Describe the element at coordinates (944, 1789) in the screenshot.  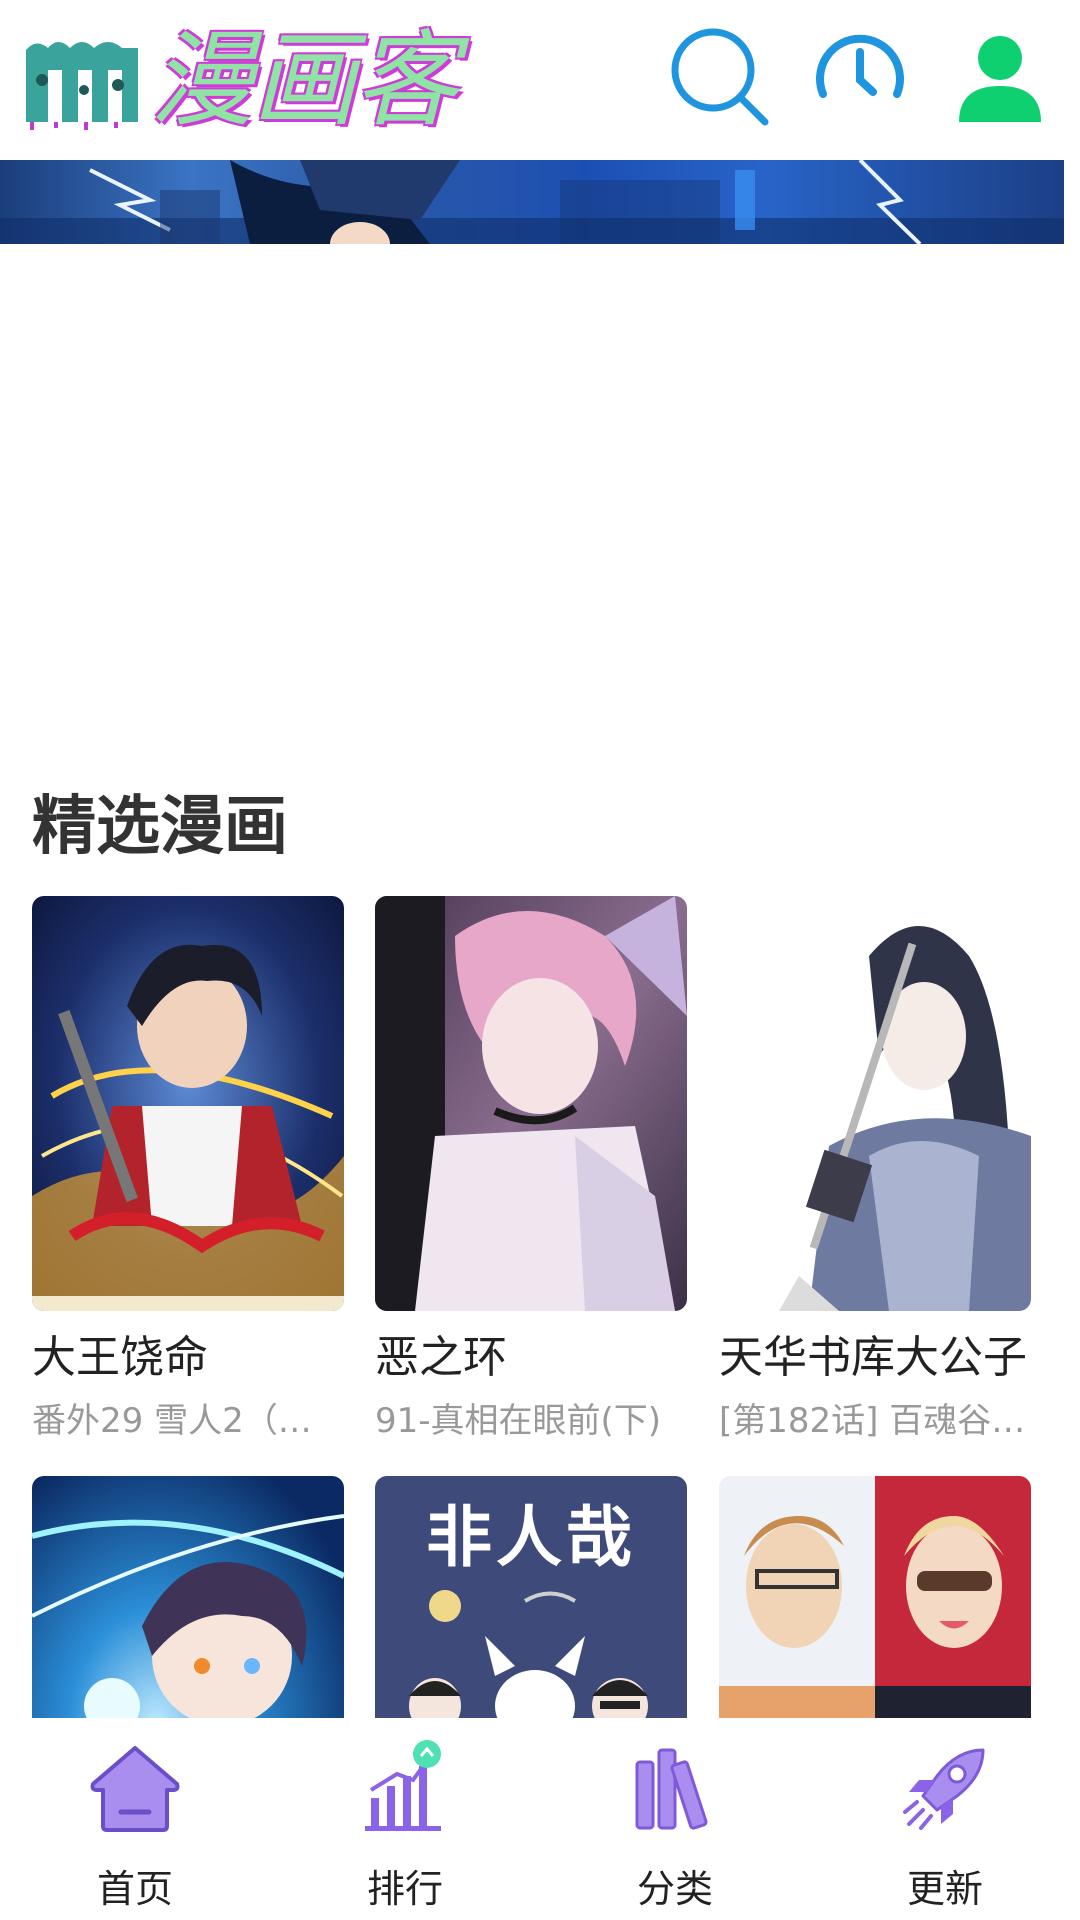
I see `rocket-icon` at that location.